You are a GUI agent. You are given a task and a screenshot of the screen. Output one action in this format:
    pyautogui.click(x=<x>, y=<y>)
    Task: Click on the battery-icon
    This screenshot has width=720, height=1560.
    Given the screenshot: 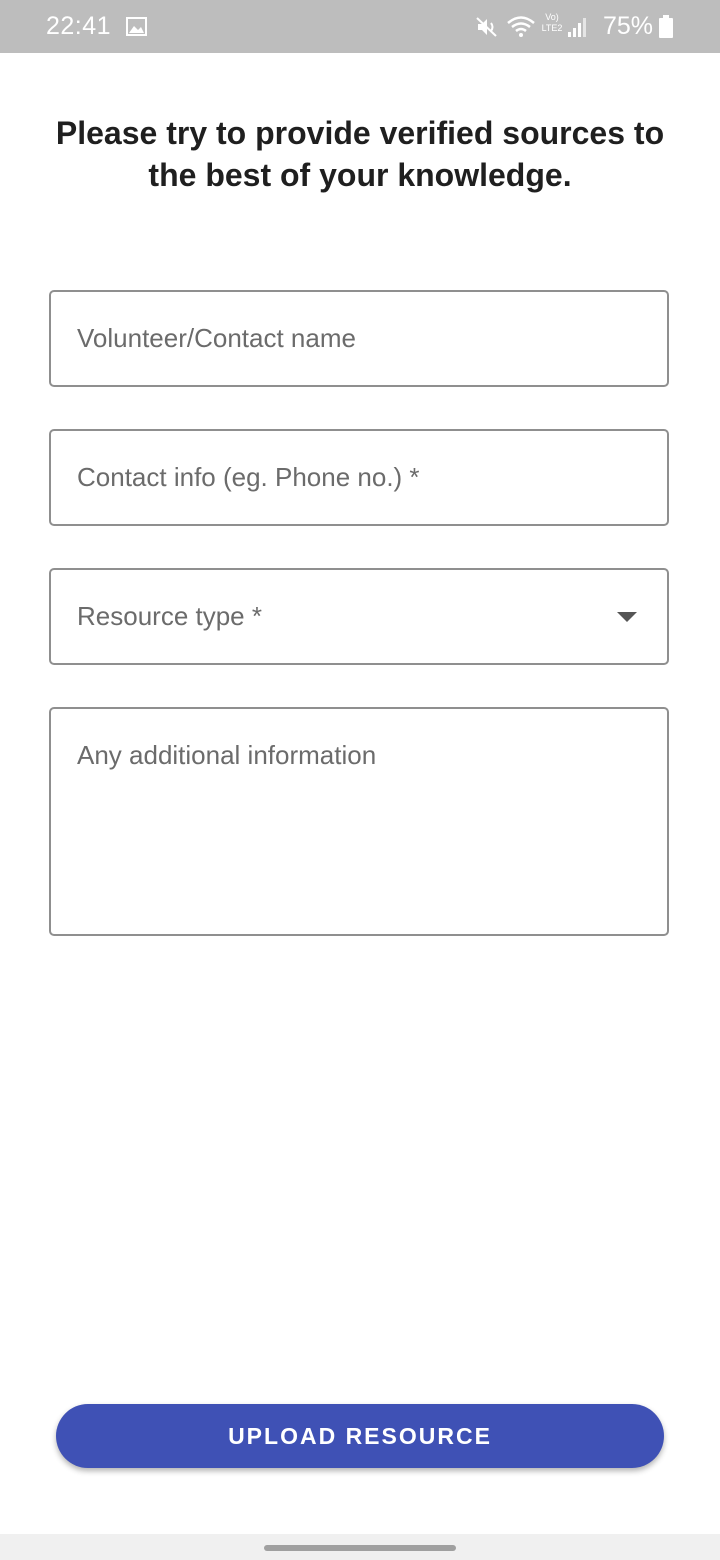 What is the action you would take?
    pyautogui.click(x=666, y=26)
    